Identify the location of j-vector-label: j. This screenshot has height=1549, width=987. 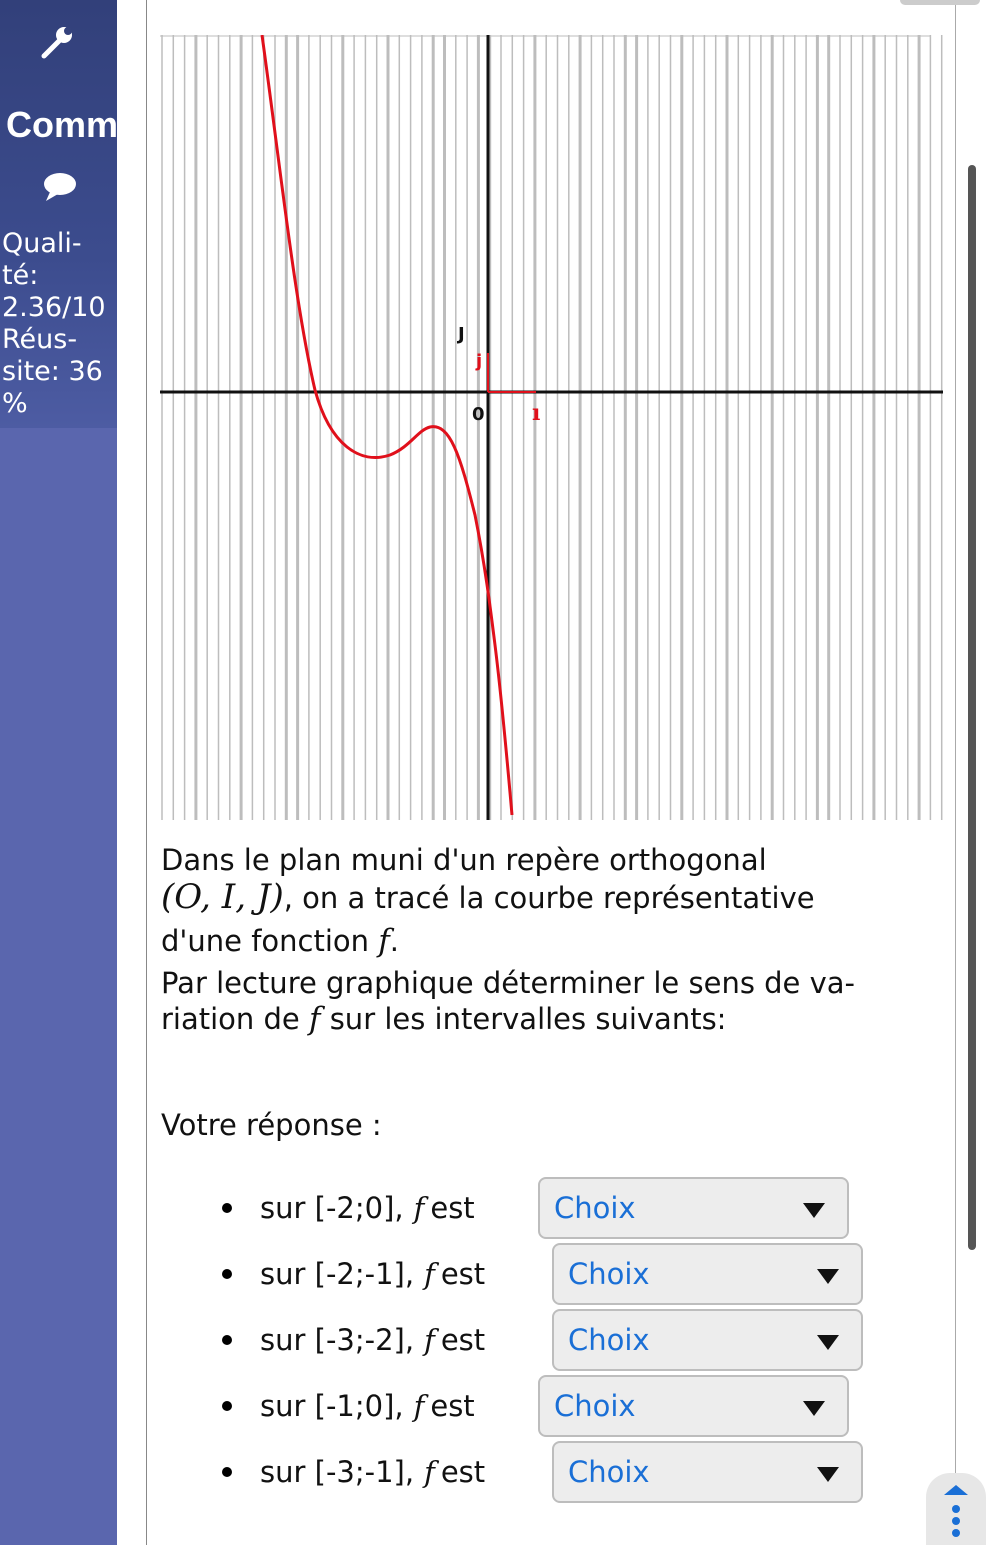
(478, 361).